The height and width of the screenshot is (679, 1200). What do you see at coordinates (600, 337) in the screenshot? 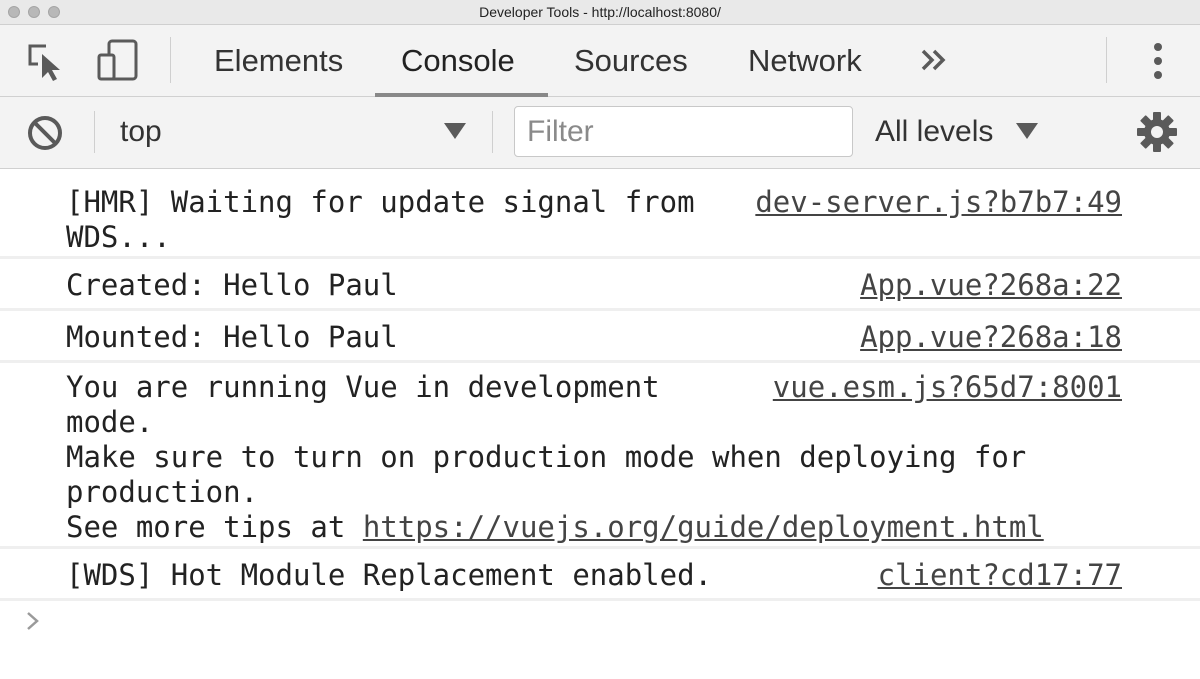
I see `console-message: Mounted: Hello Paul App.vue?268a:18` at bounding box center [600, 337].